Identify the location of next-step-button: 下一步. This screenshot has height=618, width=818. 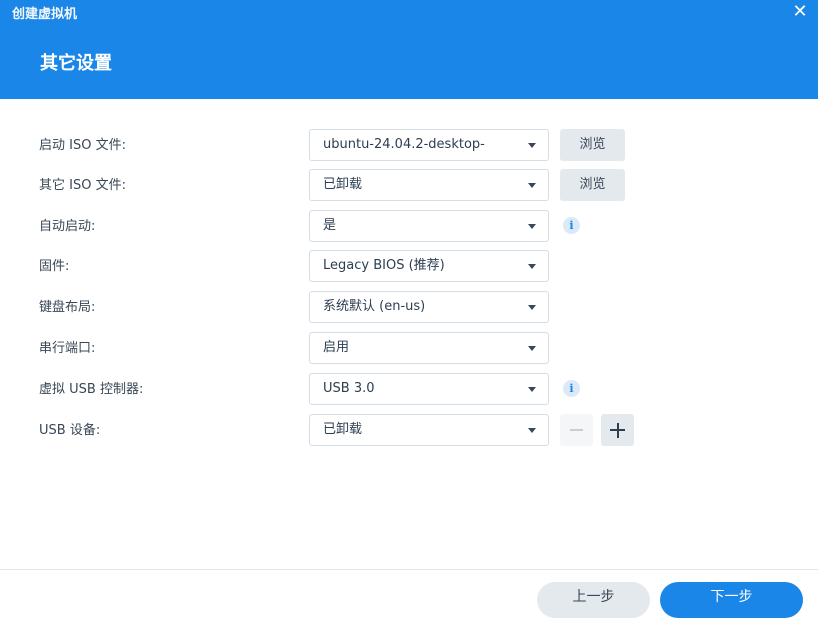
(731, 600).